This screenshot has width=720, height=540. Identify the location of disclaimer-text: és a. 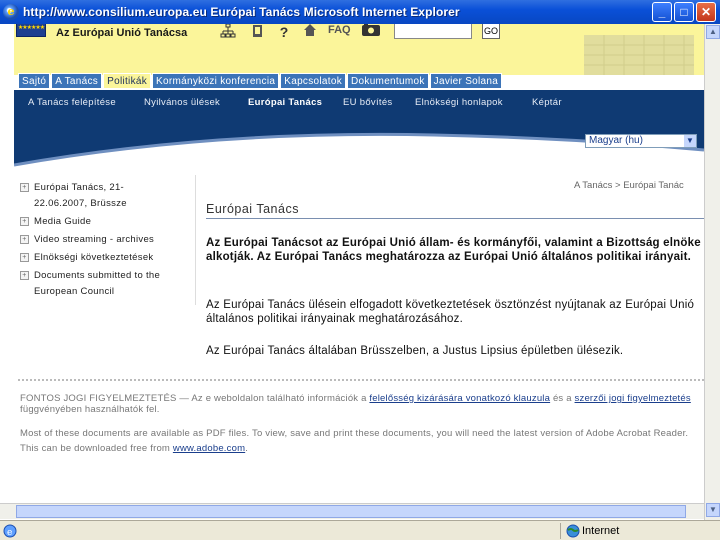
(562, 398).